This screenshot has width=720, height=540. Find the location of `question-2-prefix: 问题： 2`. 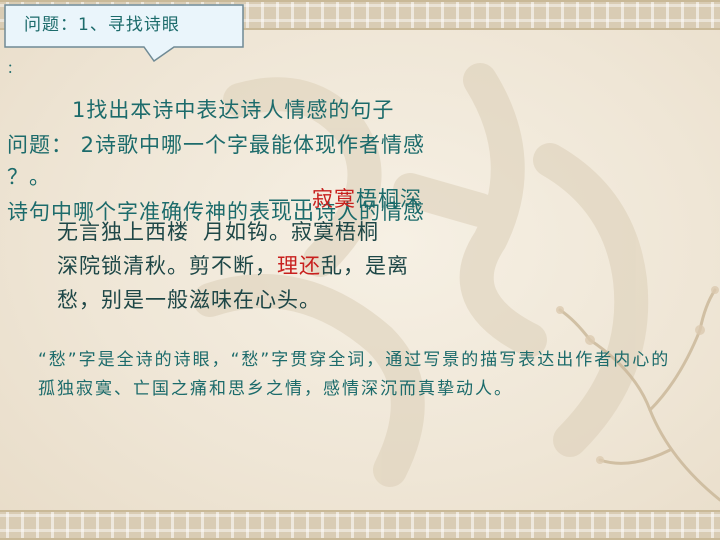

question-2-prefix: 问题： 2 is located at coordinates (51, 145).